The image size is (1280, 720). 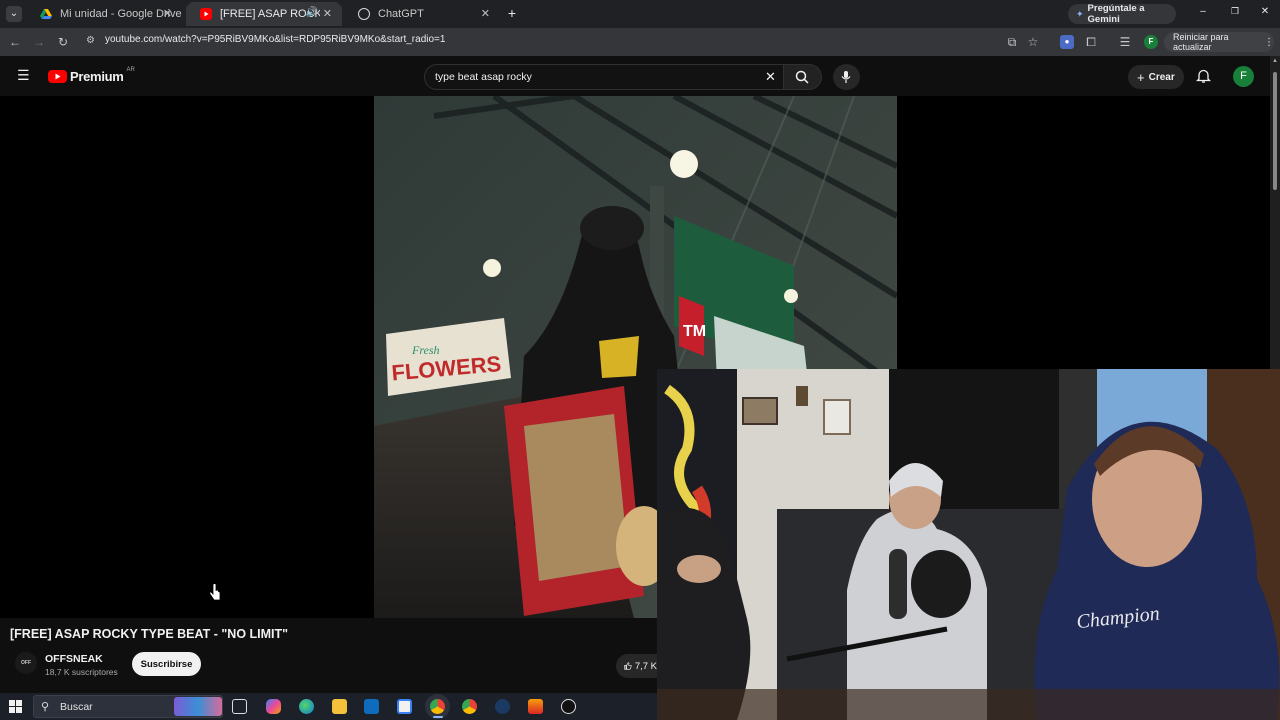 What do you see at coordinates (1275, 61) in the screenshot?
I see `scroll-up-arrow-icon: ▲` at bounding box center [1275, 61].